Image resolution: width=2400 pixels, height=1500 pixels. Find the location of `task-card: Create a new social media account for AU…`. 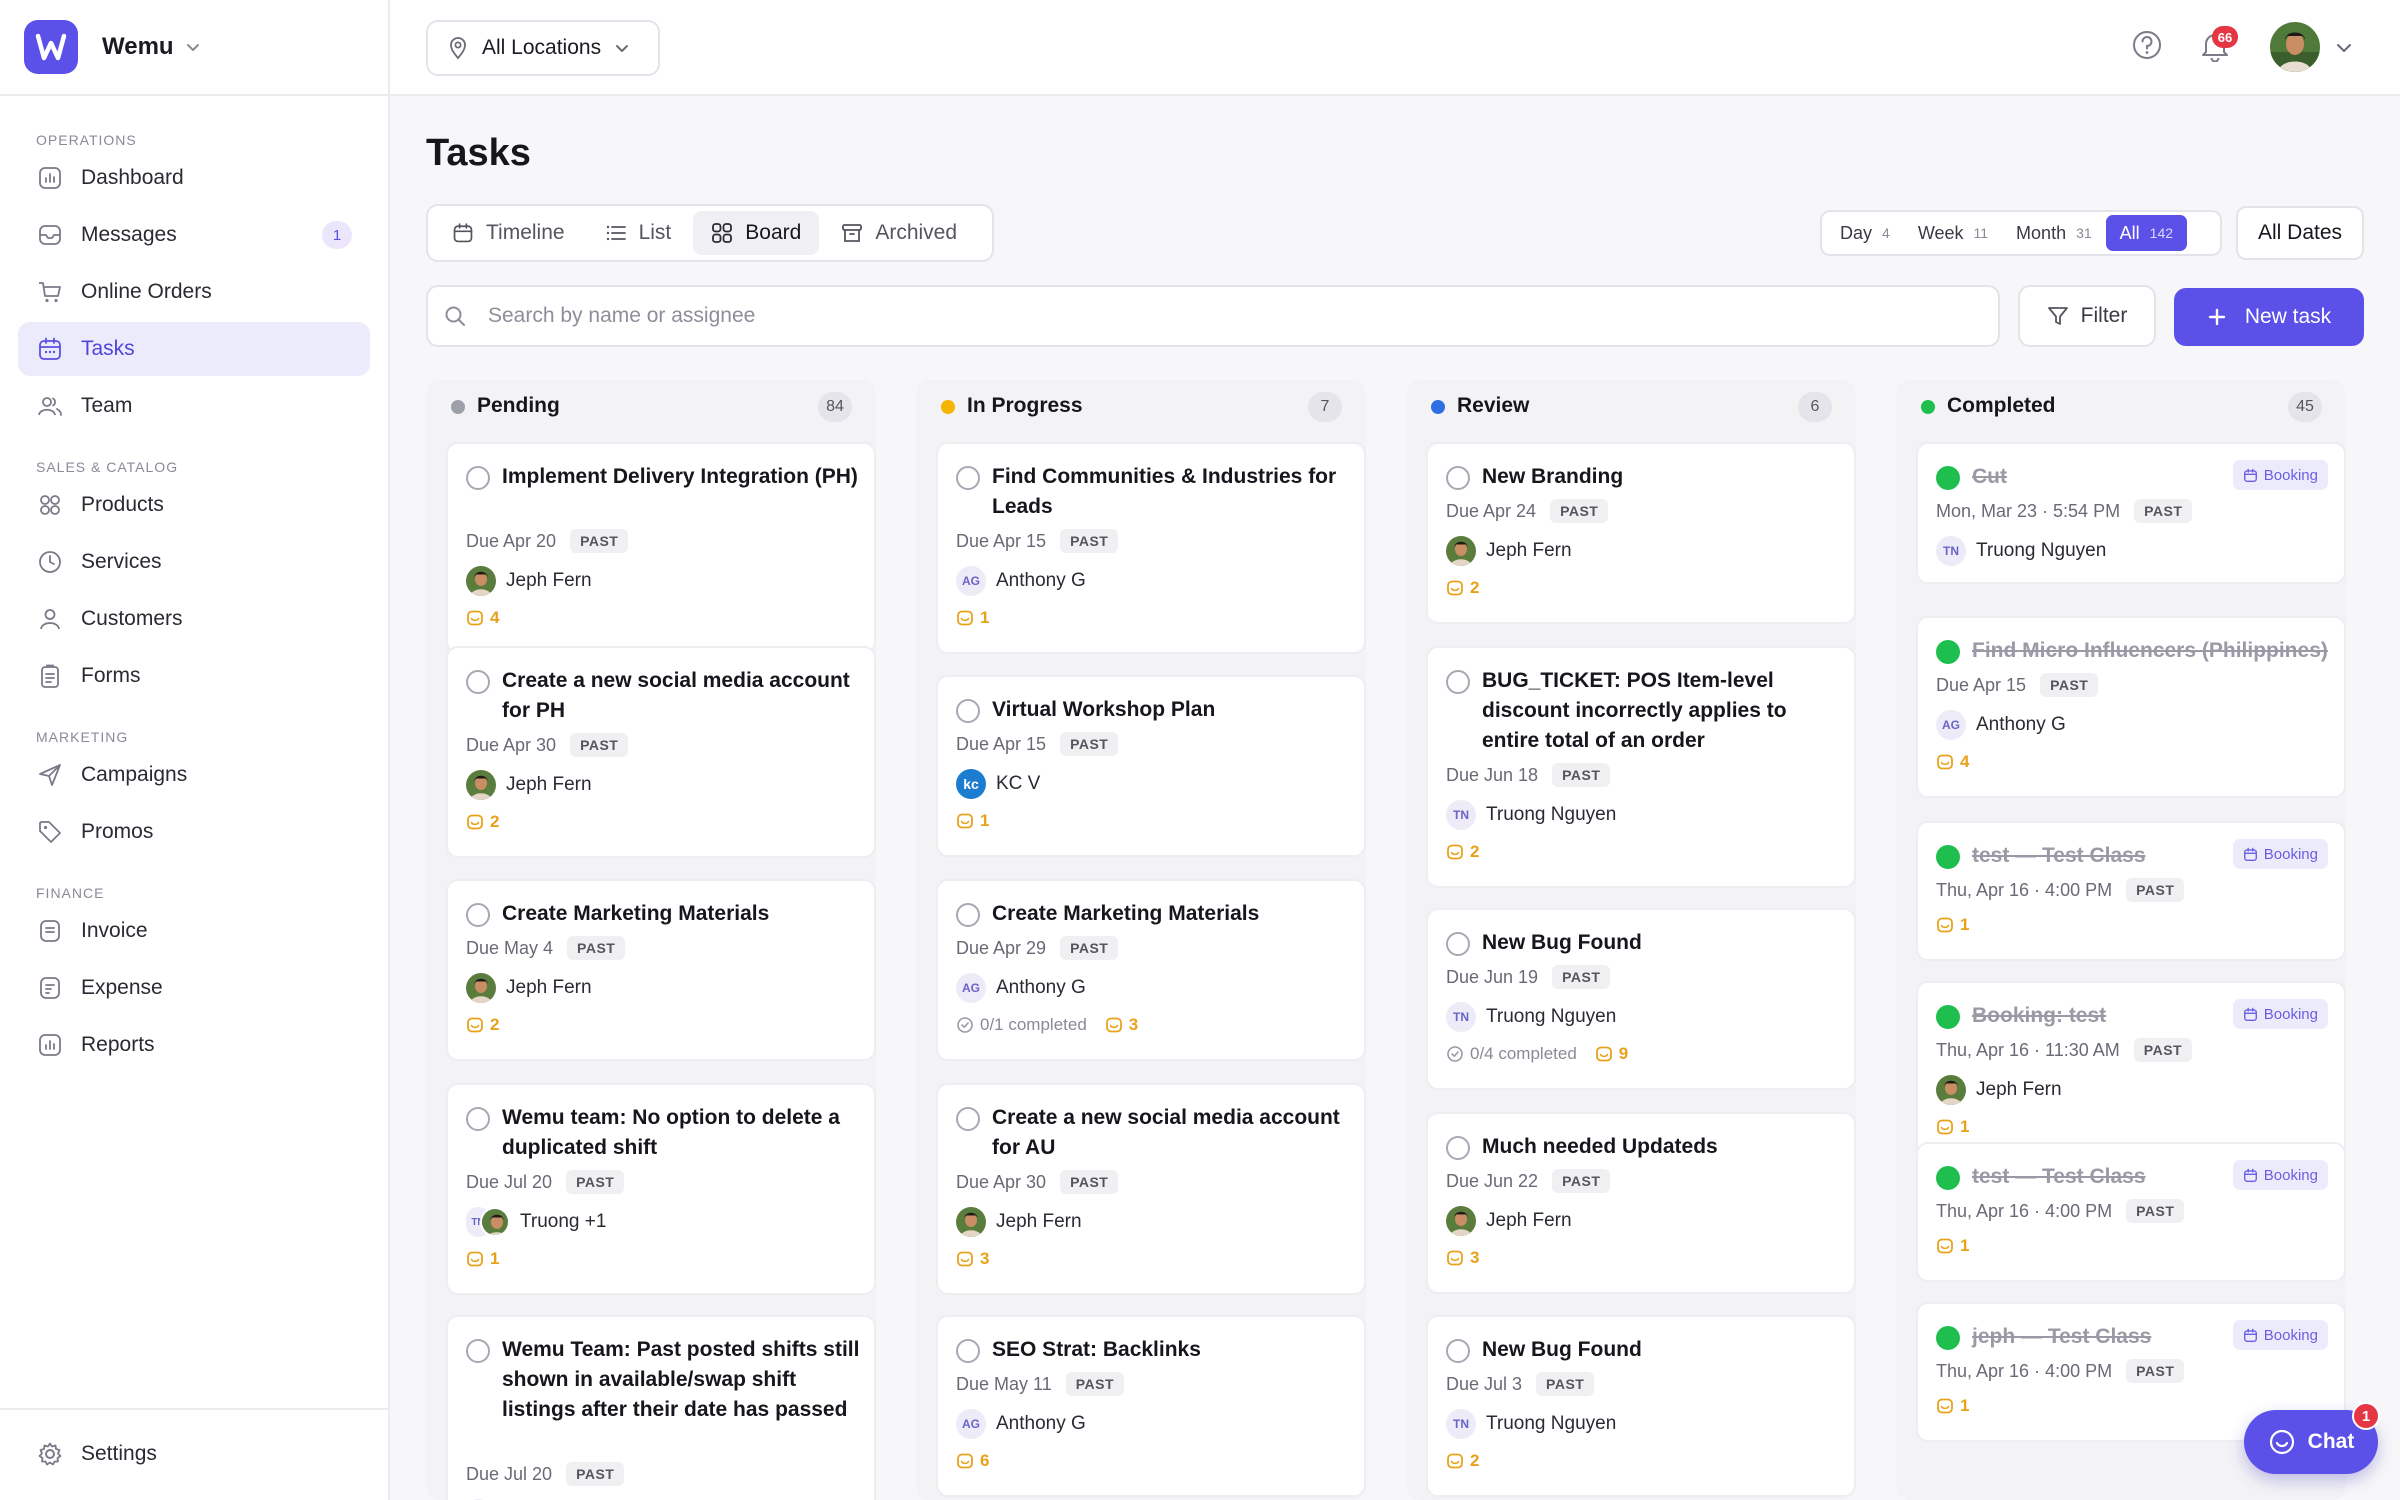

task-card: Create a new social media account for AU… is located at coordinates (1151, 1189).